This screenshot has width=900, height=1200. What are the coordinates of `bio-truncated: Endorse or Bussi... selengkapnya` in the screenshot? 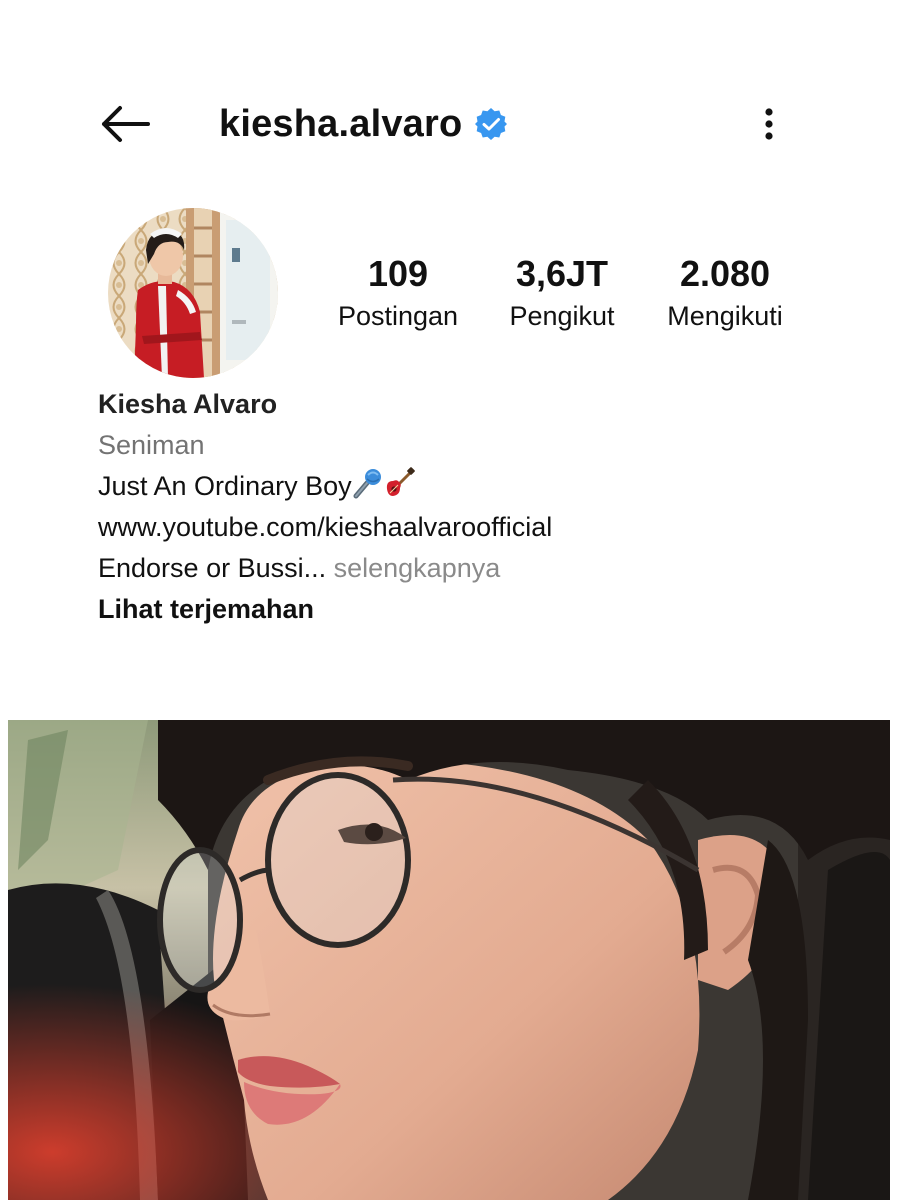 It's located at (458, 568).